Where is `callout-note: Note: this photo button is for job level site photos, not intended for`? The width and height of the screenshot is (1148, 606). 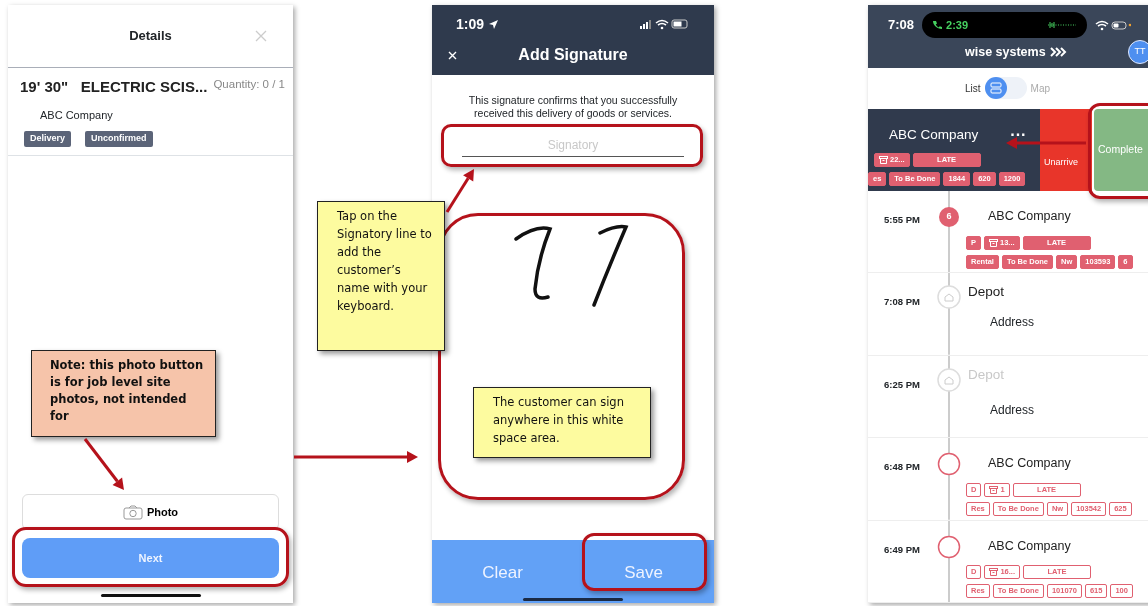
callout-note: Note: this photo button is for job level site photos, not intended for is located at coordinates (123, 393).